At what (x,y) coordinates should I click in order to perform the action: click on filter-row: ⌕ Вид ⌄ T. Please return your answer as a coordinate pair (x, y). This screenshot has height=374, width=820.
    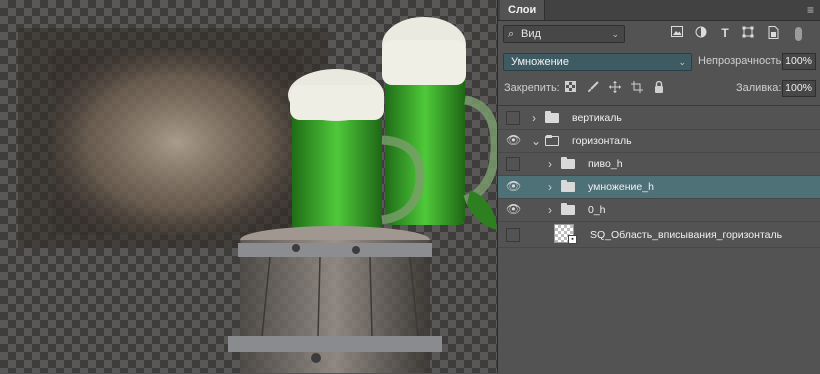
    Looking at the image, I should click on (659, 35).